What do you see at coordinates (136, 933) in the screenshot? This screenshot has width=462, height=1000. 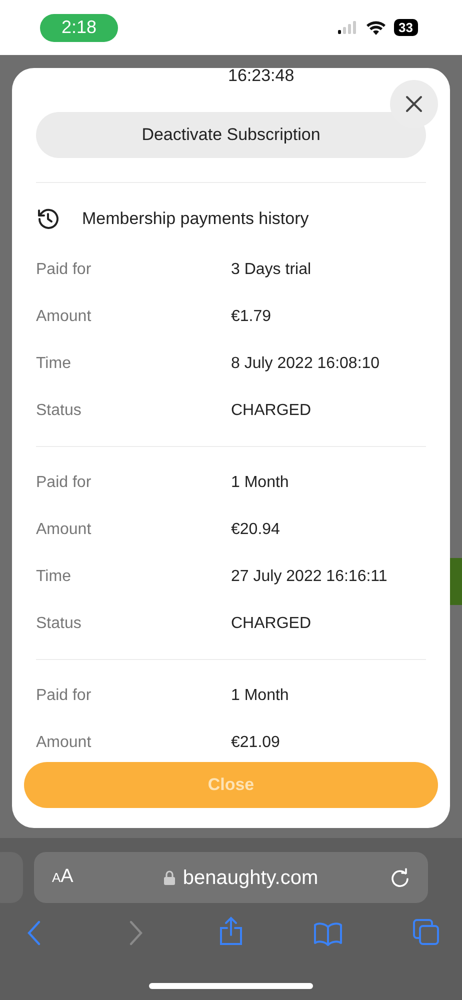 I see `forward-icon` at bounding box center [136, 933].